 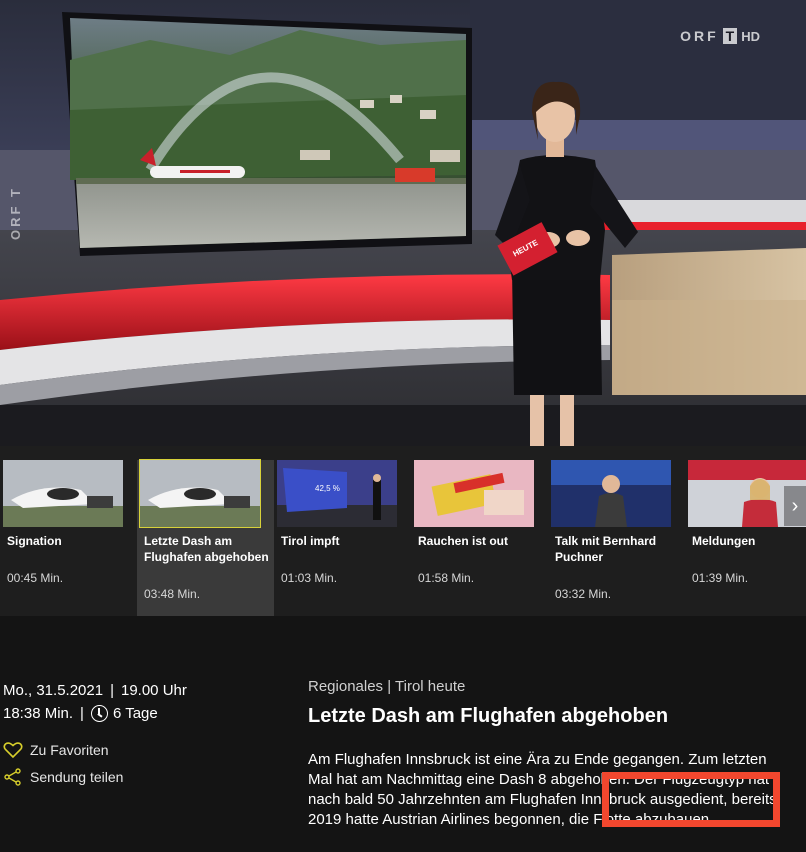 I want to click on segment-duration: 01:03 Min., so click(x=309, y=578).